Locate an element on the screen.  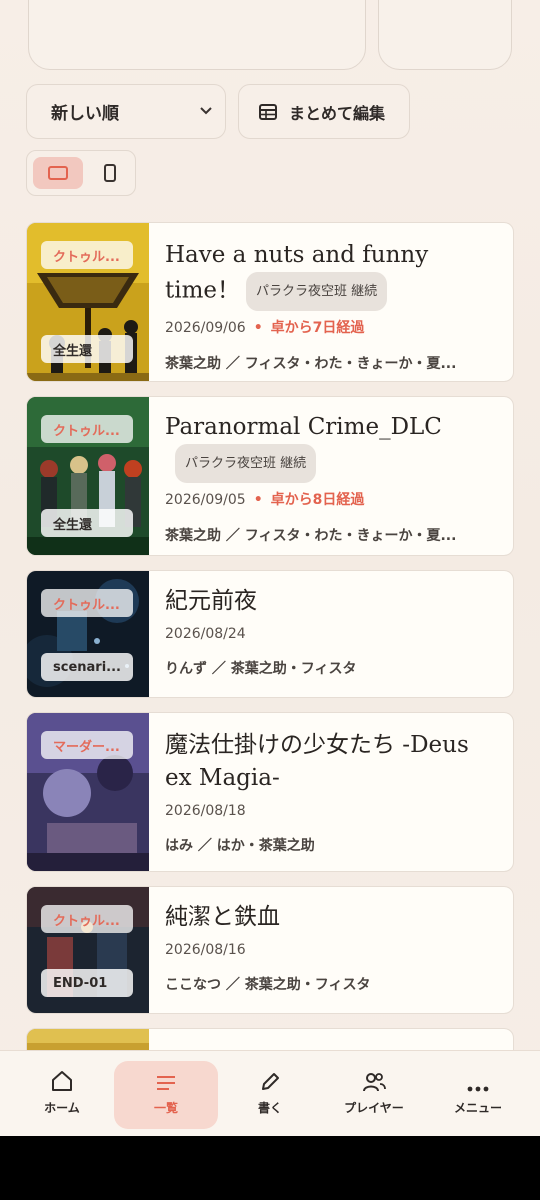
nav-list-label: 一覧 is located at coordinates (165, 1108).